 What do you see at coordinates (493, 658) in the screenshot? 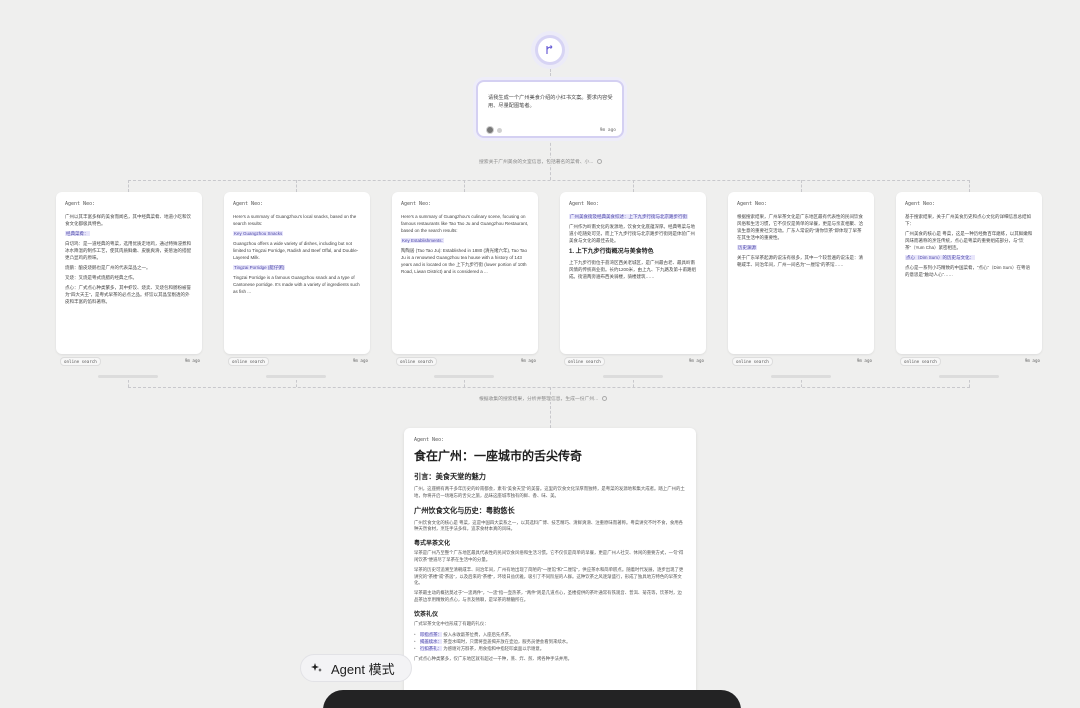
I see `section-paragraph: 广式点心种类繁多，仅广东地区就有超过一千种，蒸、炸、煎、烤各种手法并用。` at bounding box center [493, 658].